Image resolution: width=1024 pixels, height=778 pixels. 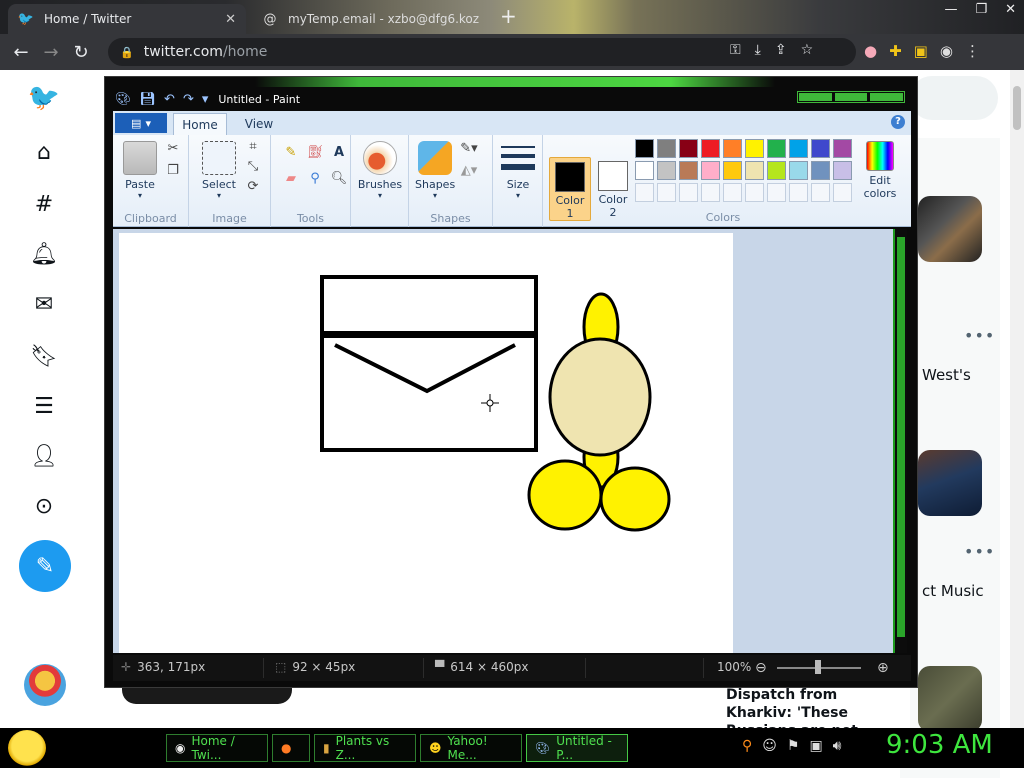 I want to click on page-scrollbar, so click(x=1017, y=399).